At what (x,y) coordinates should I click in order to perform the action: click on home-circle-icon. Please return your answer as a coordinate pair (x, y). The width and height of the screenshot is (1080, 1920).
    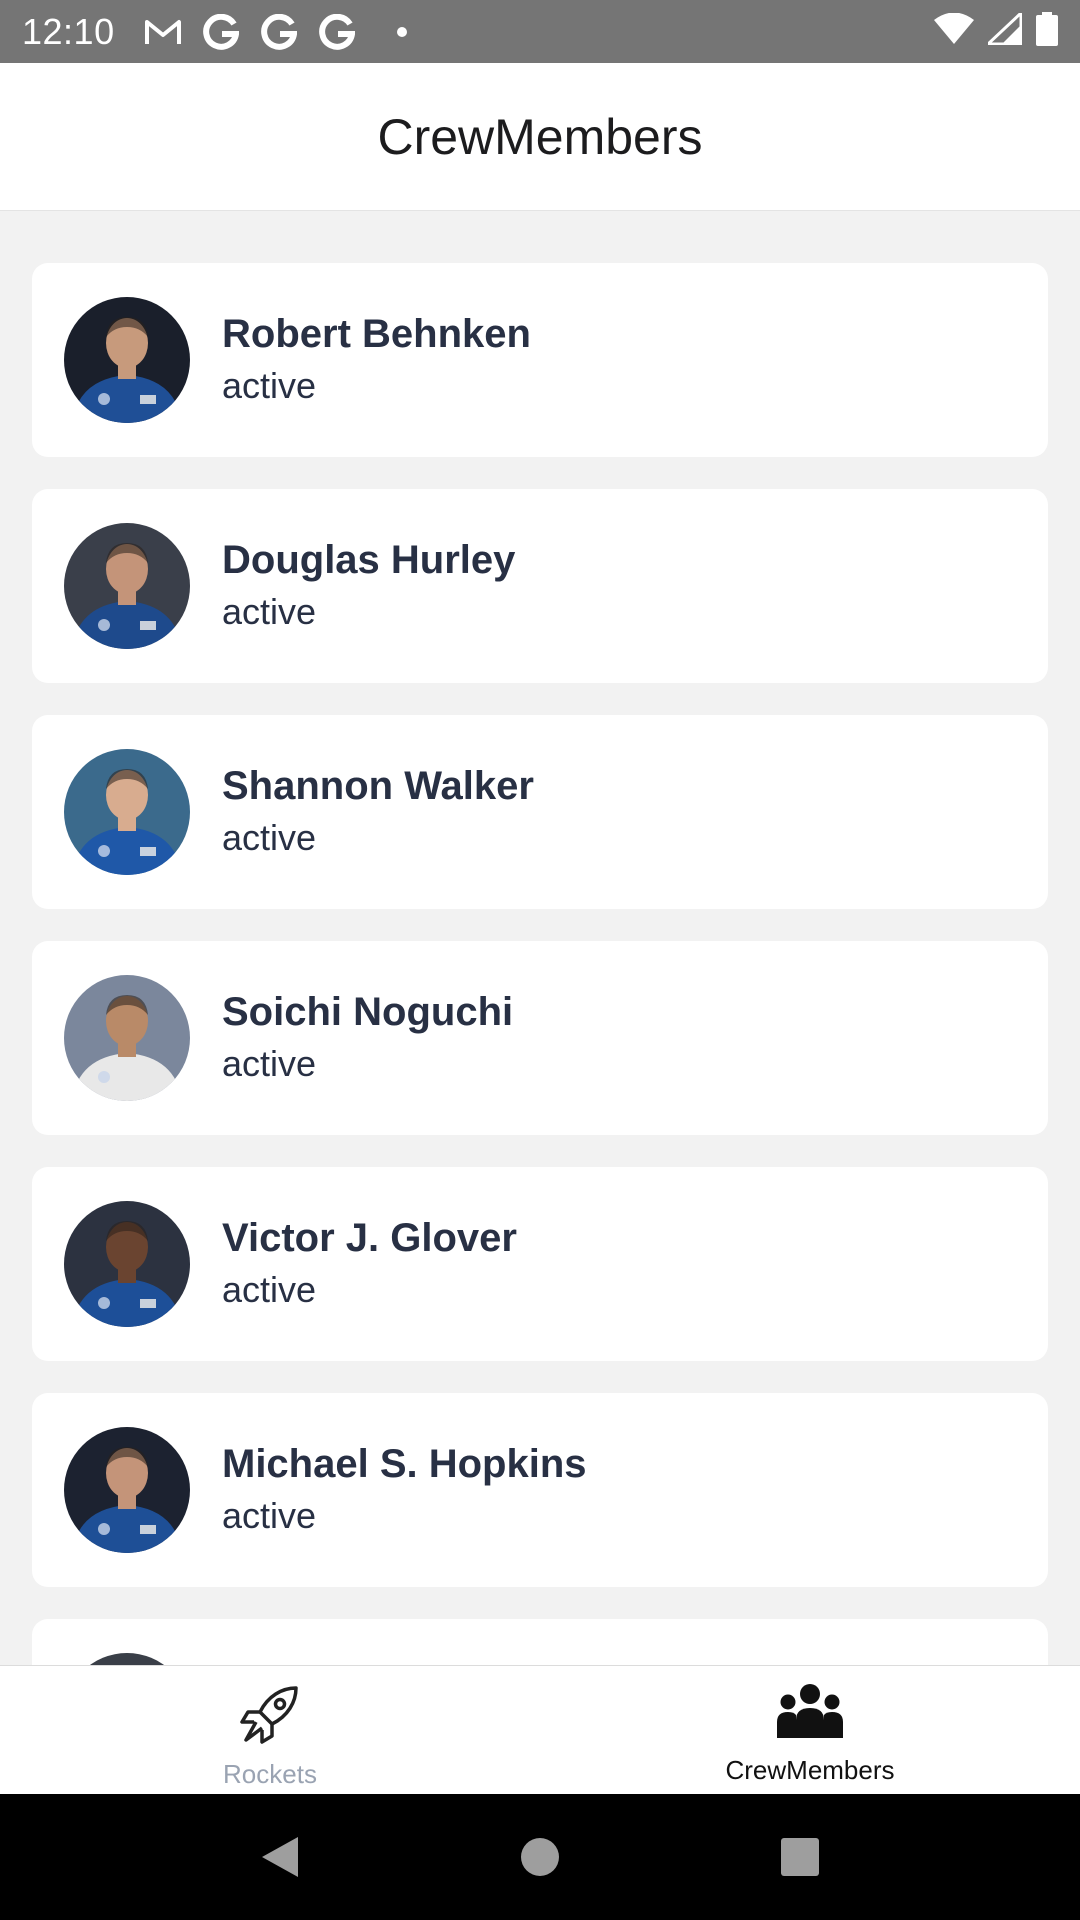
    Looking at the image, I should click on (540, 1857).